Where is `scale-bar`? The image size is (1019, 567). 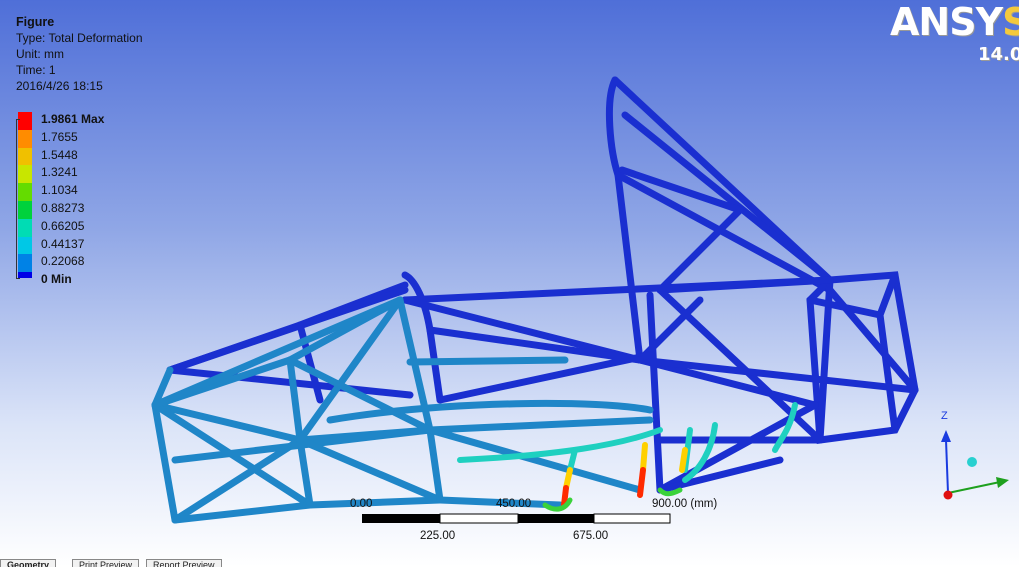
scale-bar is located at coordinates (516, 518).